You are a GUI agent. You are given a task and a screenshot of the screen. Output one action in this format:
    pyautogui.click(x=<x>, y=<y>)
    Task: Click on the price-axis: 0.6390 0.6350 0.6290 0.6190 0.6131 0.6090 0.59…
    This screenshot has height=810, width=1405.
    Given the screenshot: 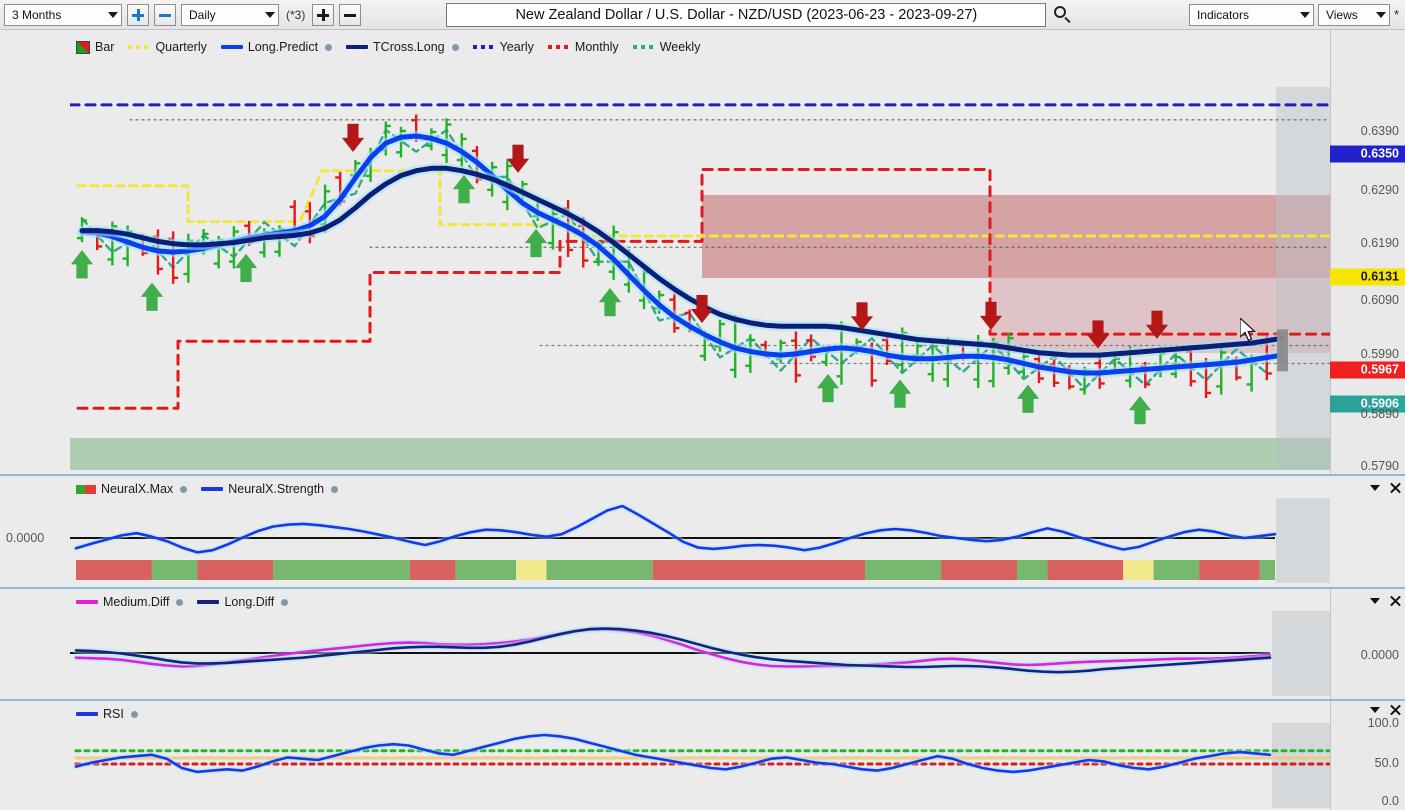 What is the action you would take?
    pyautogui.click(x=1367, y=252)
    